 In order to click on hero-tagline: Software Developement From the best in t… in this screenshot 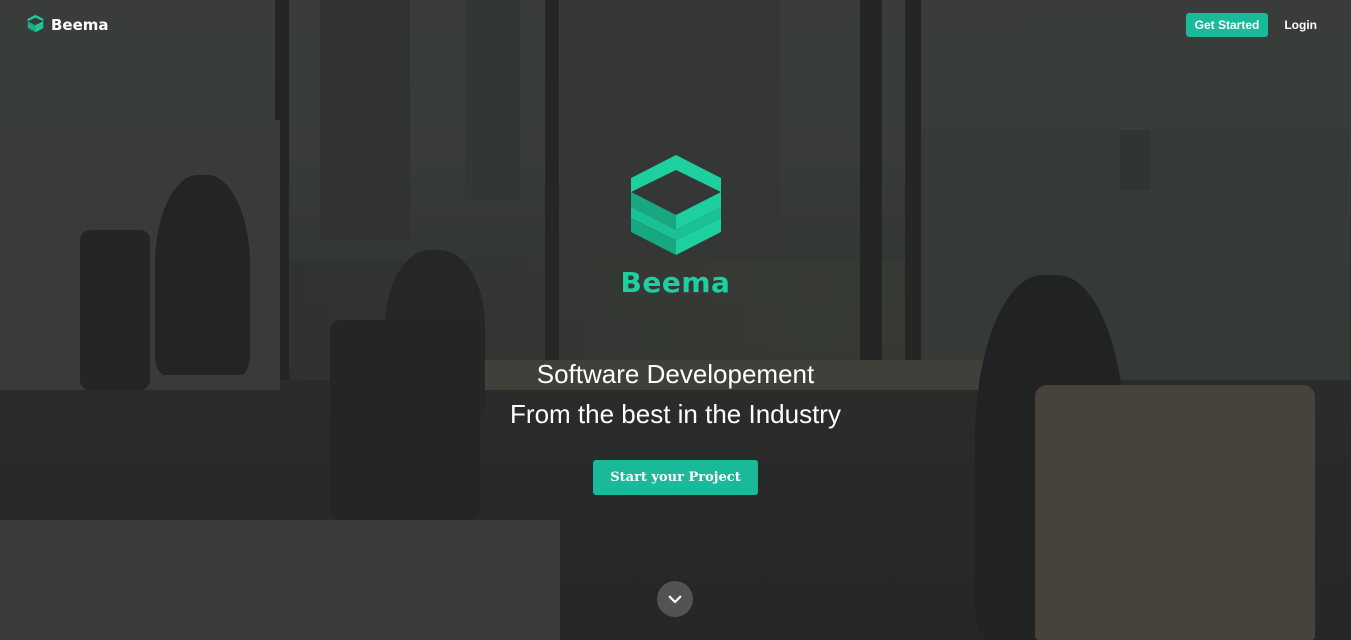, I will do `click(675, 394)`.